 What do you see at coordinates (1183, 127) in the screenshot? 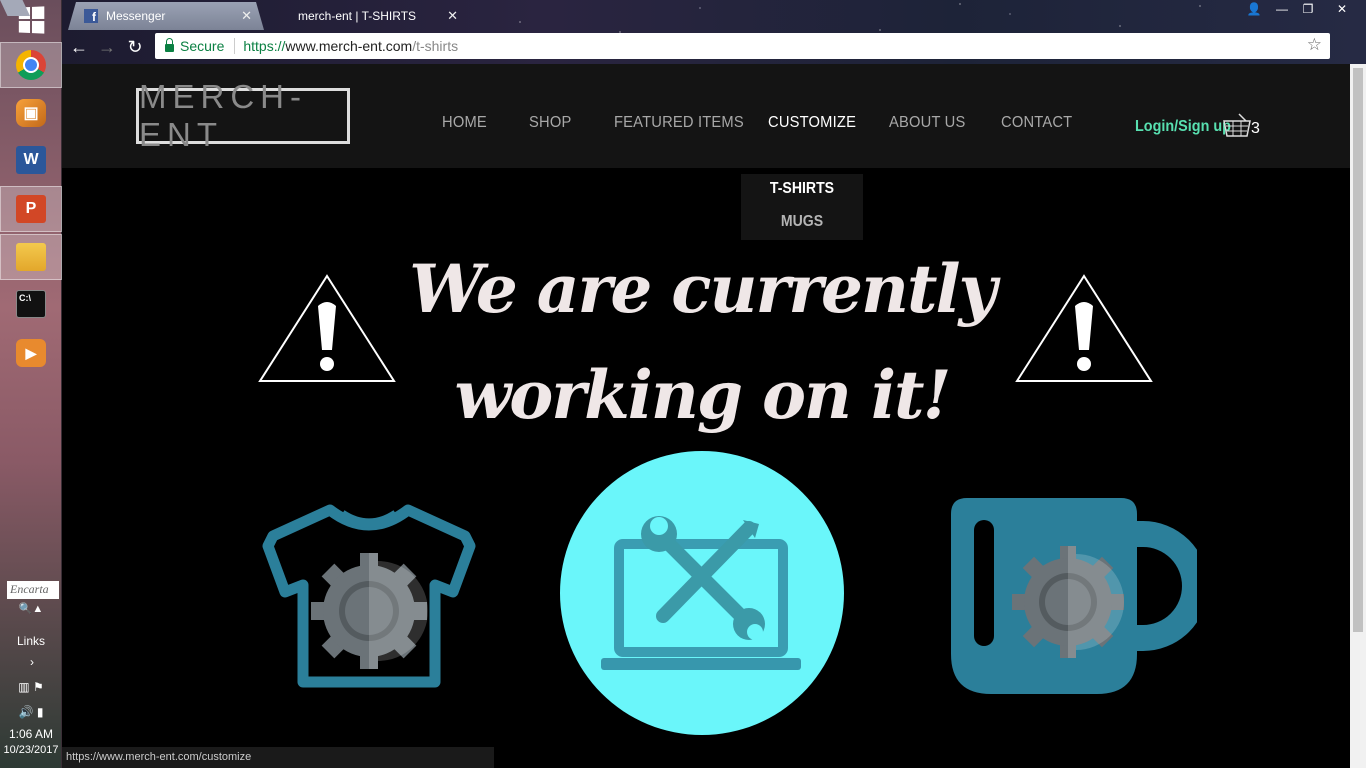
I see `login-signup-link: Login/Sign up` at bounding box center [1183, 127].